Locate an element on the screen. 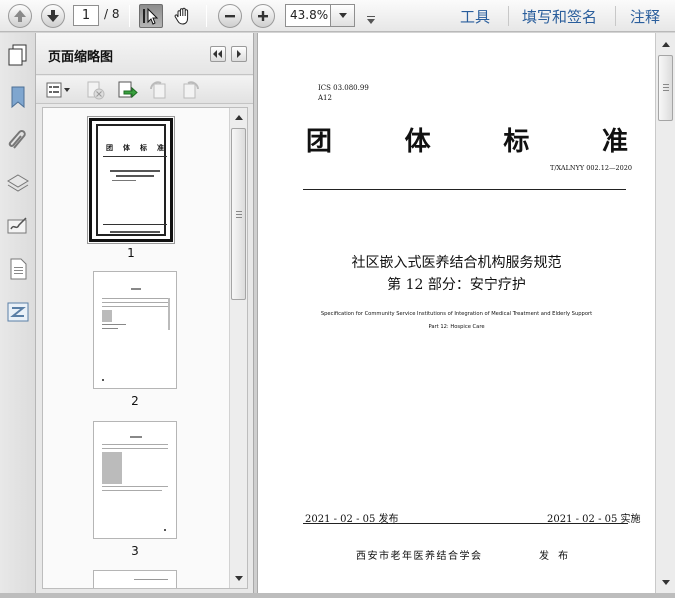 The image size is (675, 598). thumbnail-page-frame: 团 体 标 准 is located at coordinates (131, 180).